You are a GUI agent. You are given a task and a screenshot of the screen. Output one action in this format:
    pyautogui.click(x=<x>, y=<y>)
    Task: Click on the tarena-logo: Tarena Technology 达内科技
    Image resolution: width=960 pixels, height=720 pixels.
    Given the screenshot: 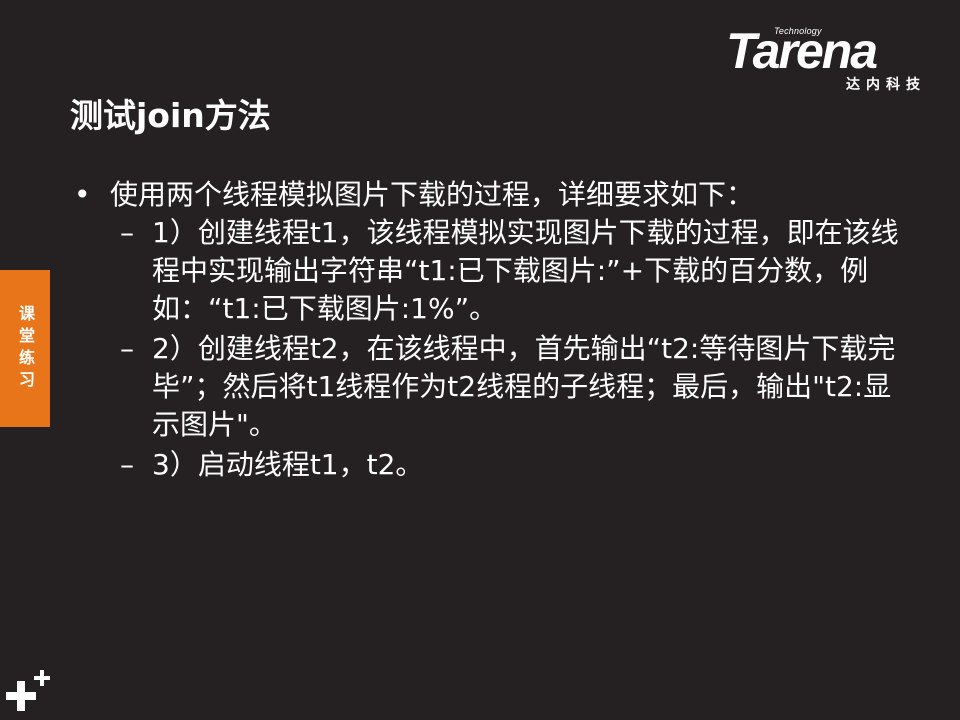 What is the action you would take?
    pyautogui.click(x=826, y=61)
    